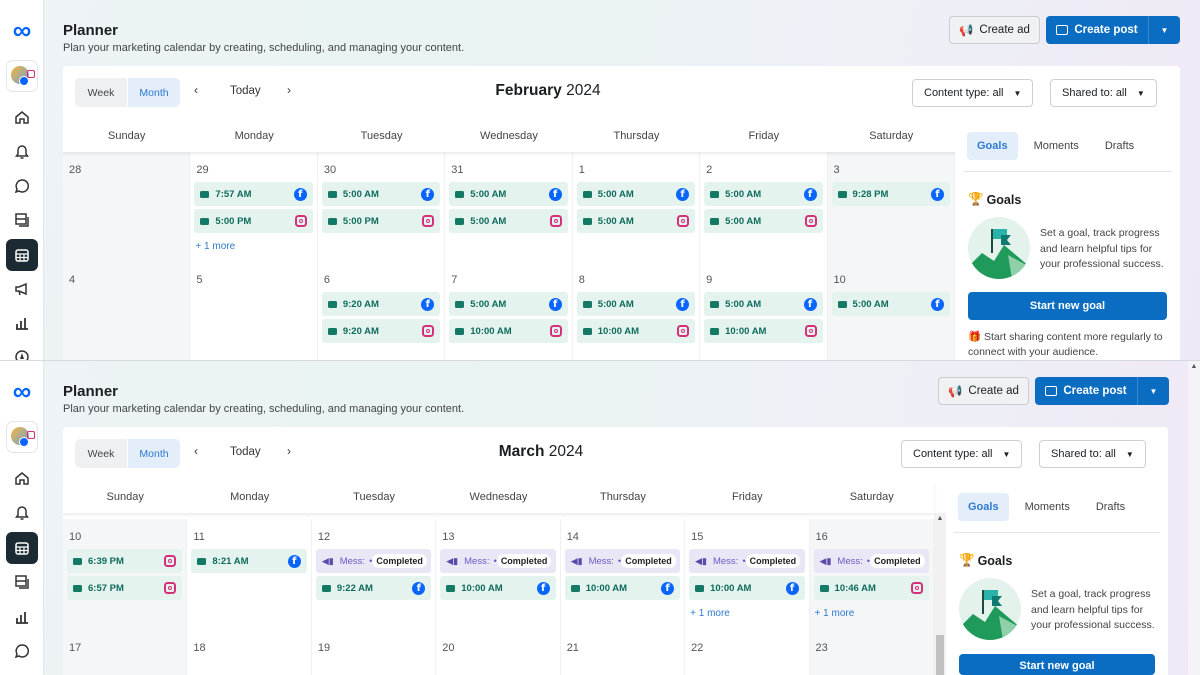 The image size is (1200, 675). Describe the element at coordinates (940, 655) in the screenshot. I see `scroll-thumb` at that location.